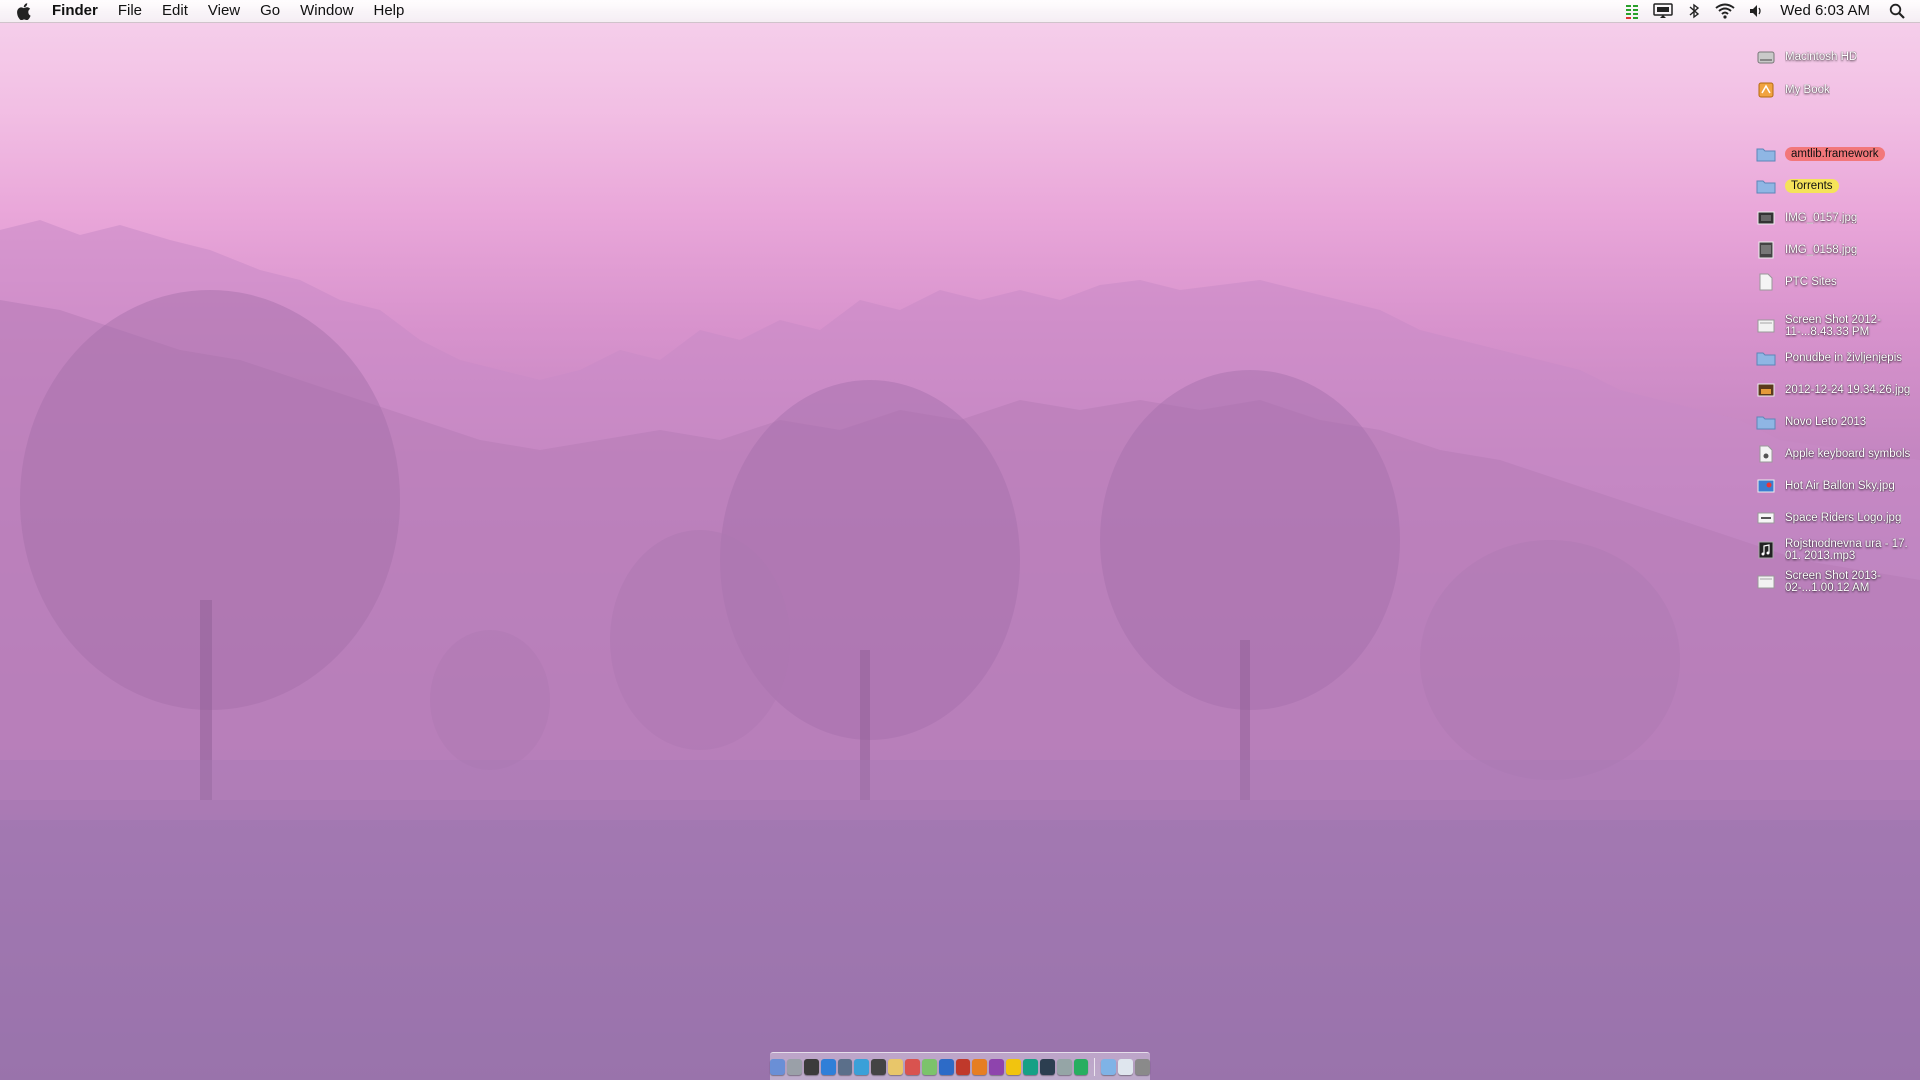  I want to click on desktop-item-apple-keyboard-symbols: Apple keyboard symbols, so click(1836, 454).